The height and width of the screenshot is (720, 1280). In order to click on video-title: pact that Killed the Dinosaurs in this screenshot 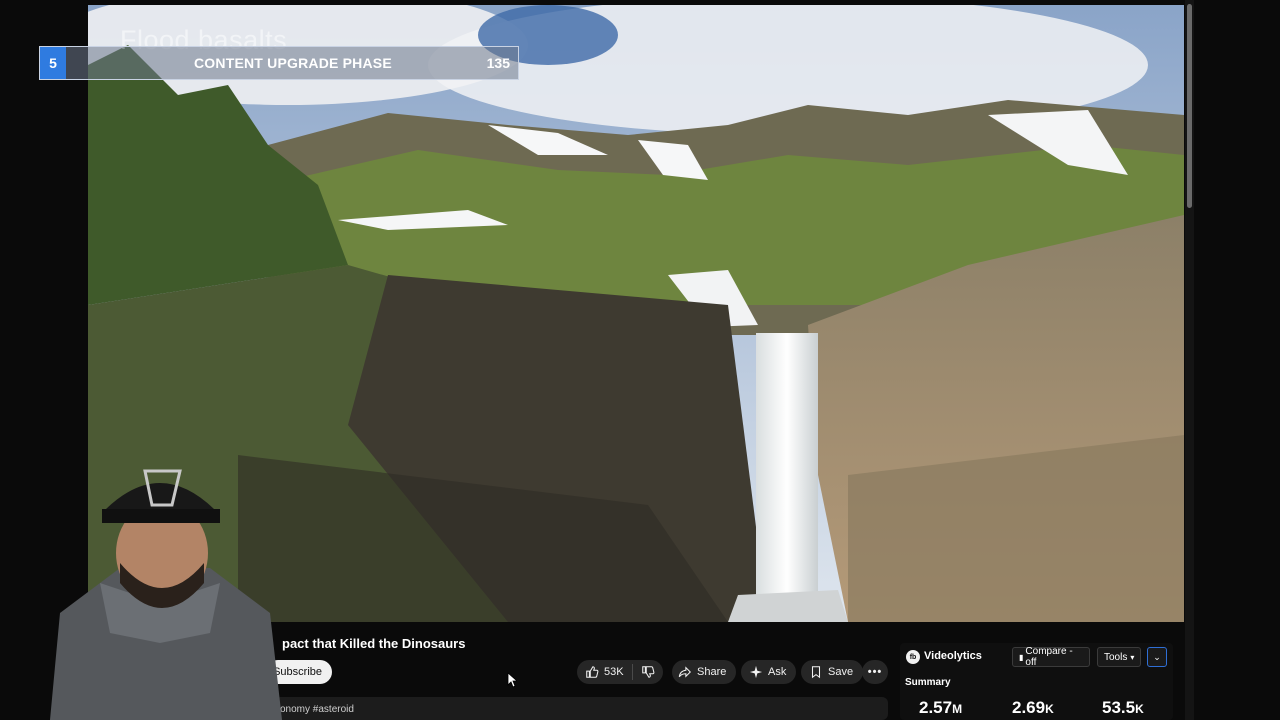, I will do `click(374, 643)`.